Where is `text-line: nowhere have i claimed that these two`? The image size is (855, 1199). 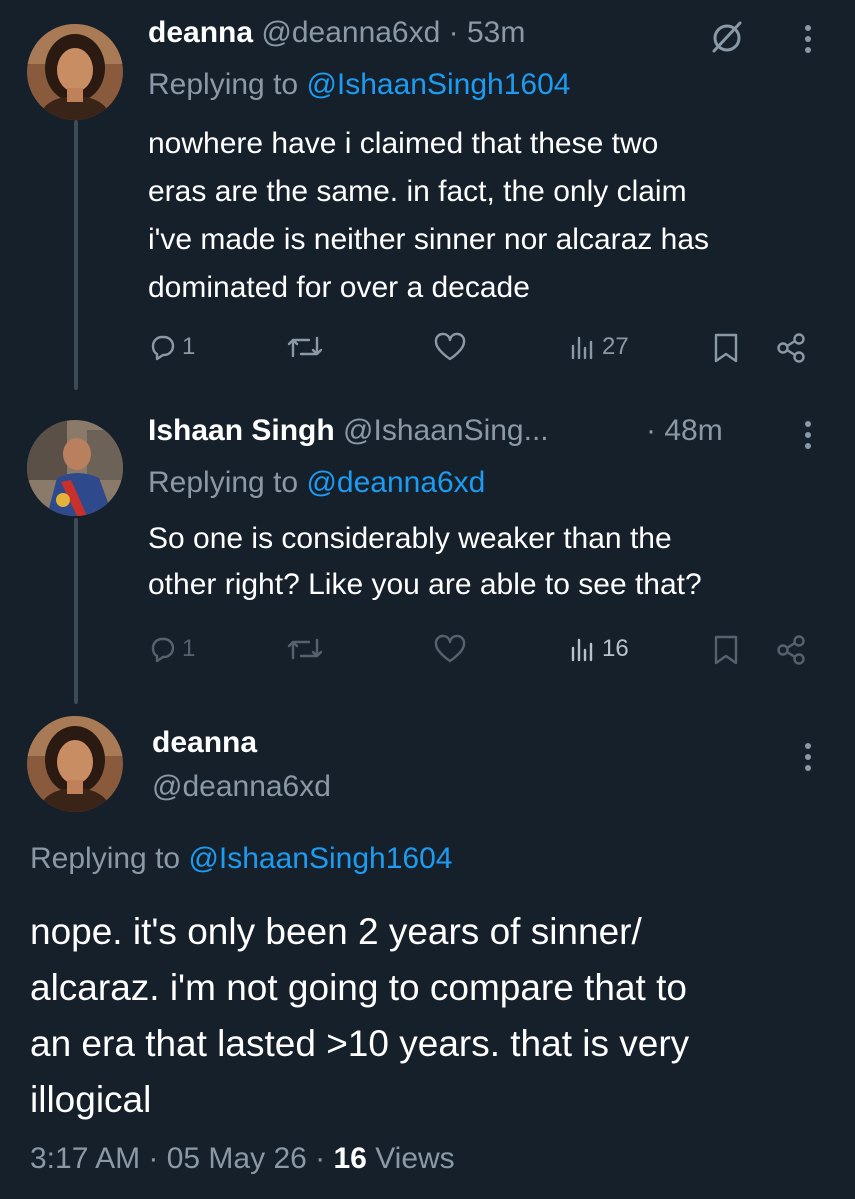
text-line: nowhere have i claimed that these two is located at coordinates (403, 143).